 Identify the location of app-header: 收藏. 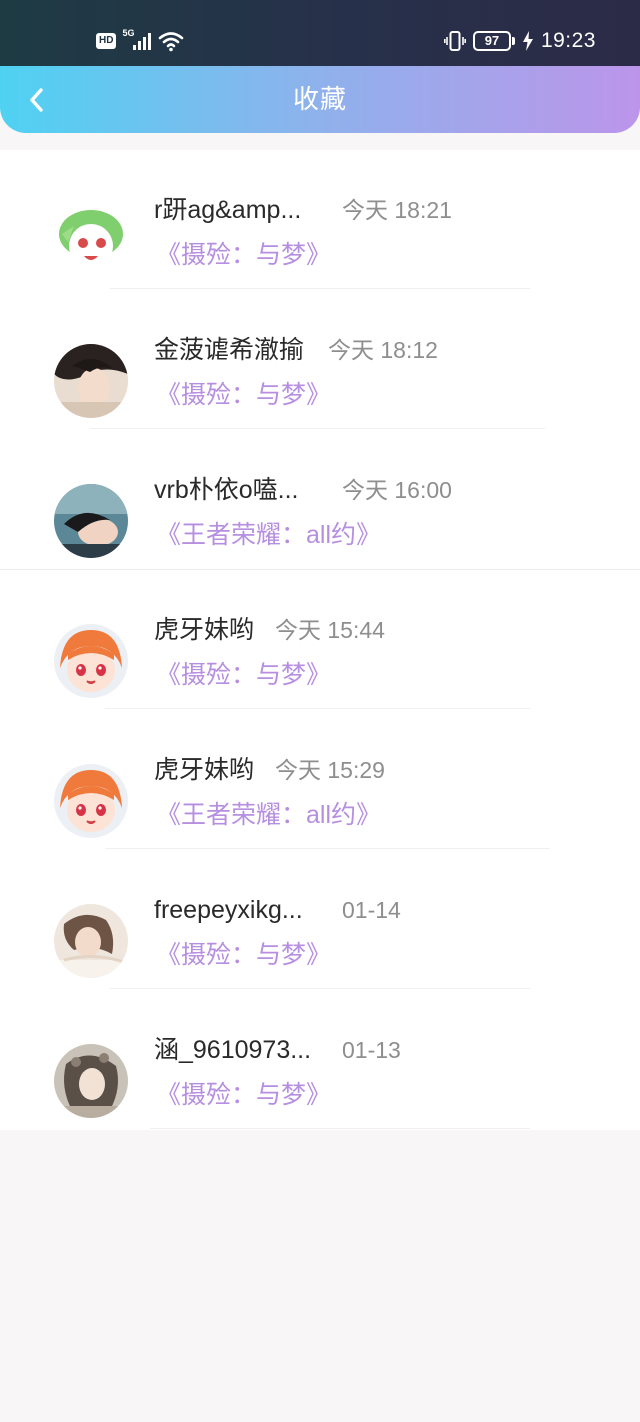
(320, 99).